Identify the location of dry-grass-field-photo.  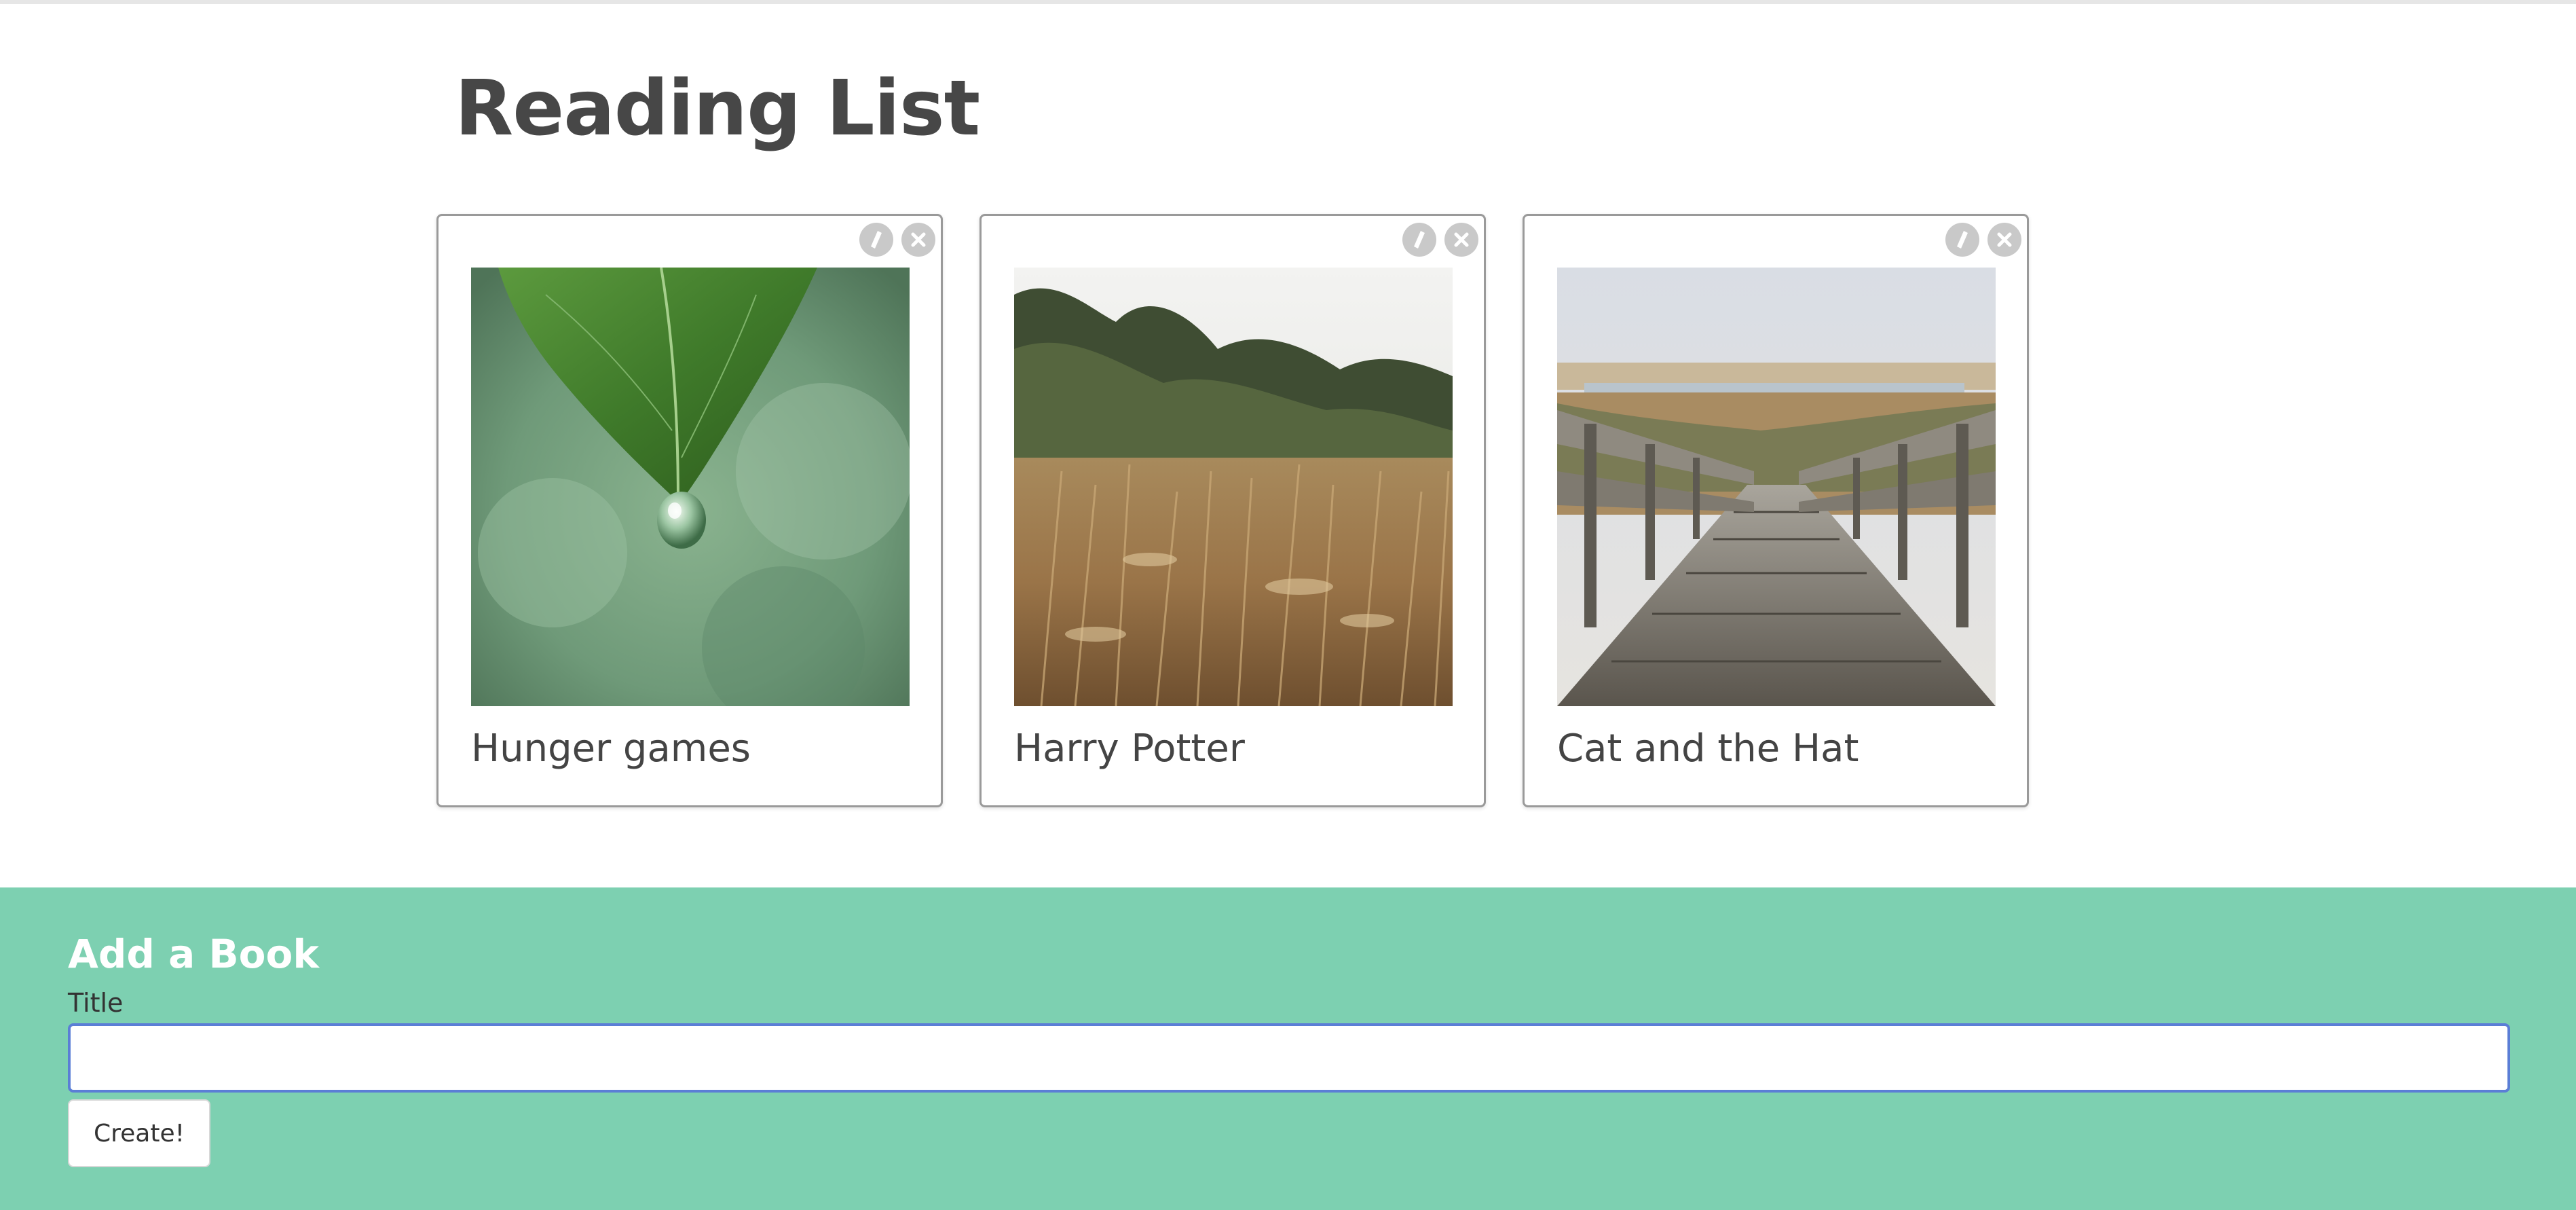
(1234, 487).